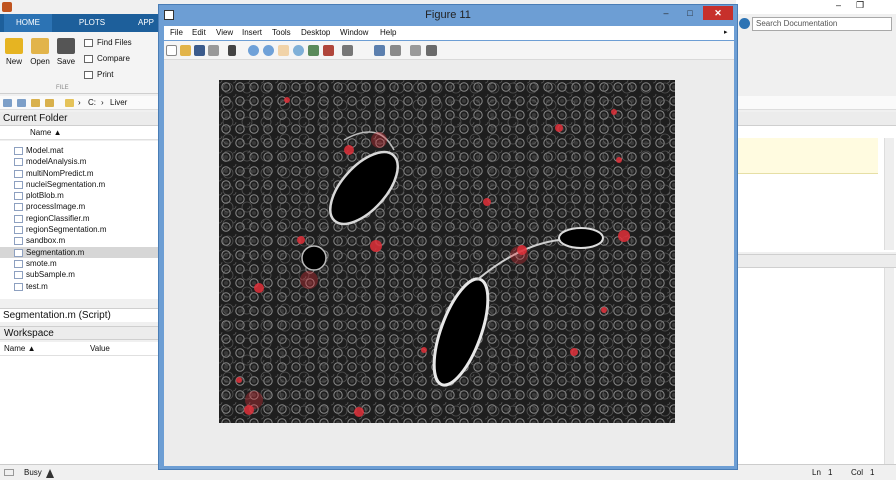 This screenshot has width=896, height=480. What do you see at coordinates (171, 50) in the screenshot?
I see `new-figure-icon` at bounding box center [171, 50].